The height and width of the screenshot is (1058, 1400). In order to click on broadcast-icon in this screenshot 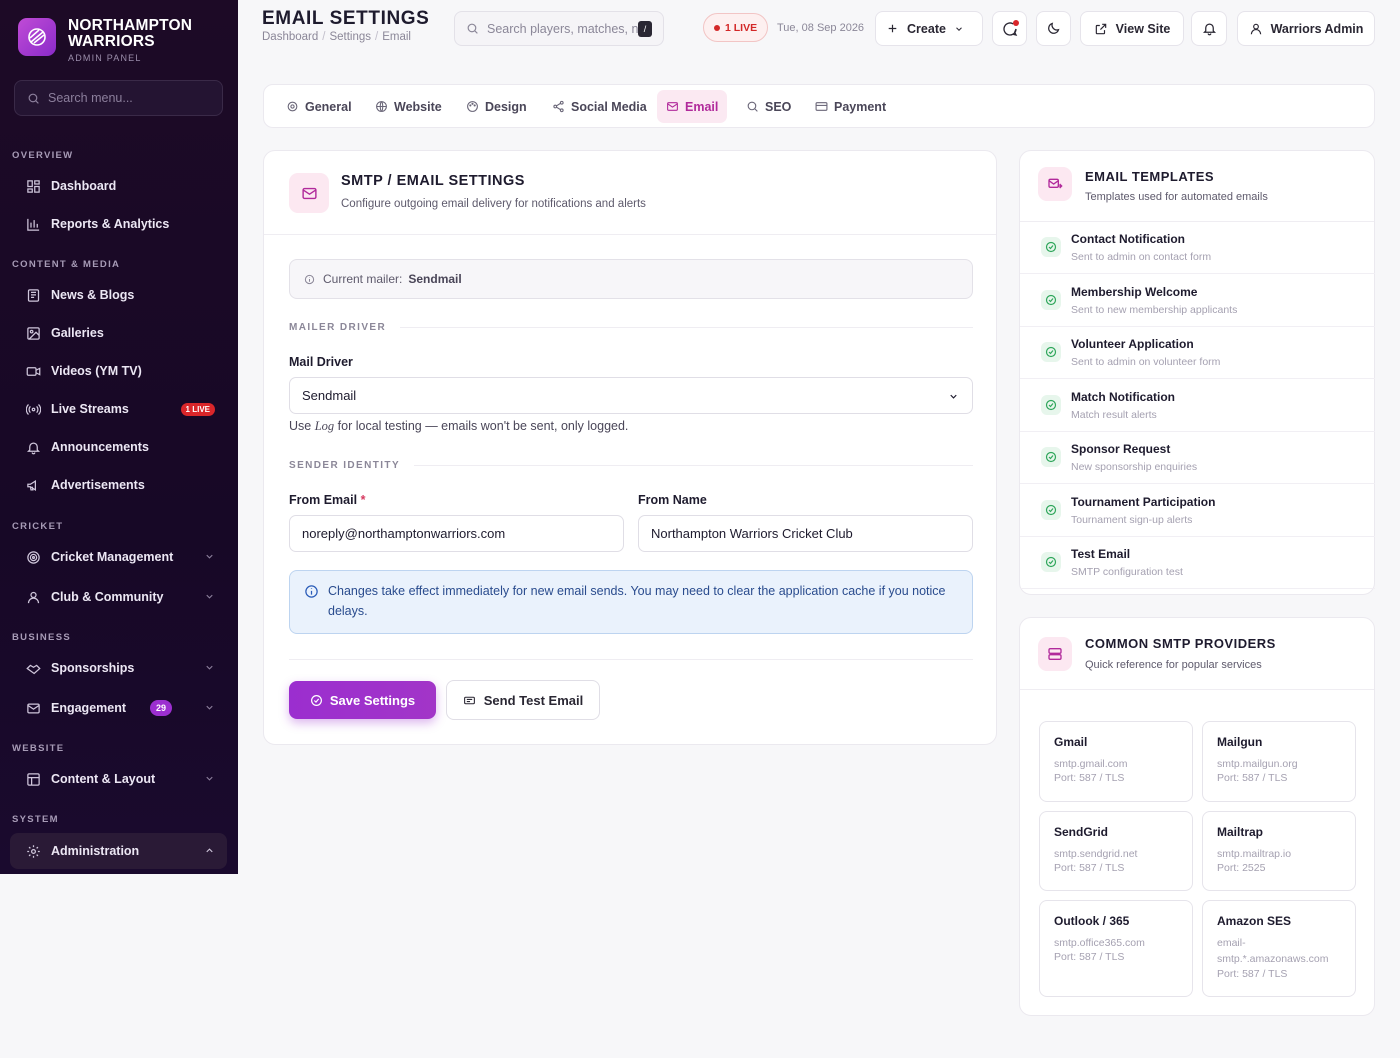, I will do `click(33, 409)`.